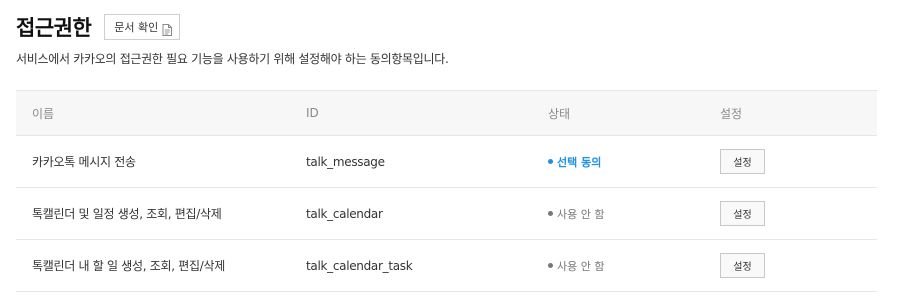  I want to click on page-title: 접근권한, so click(54, 28).